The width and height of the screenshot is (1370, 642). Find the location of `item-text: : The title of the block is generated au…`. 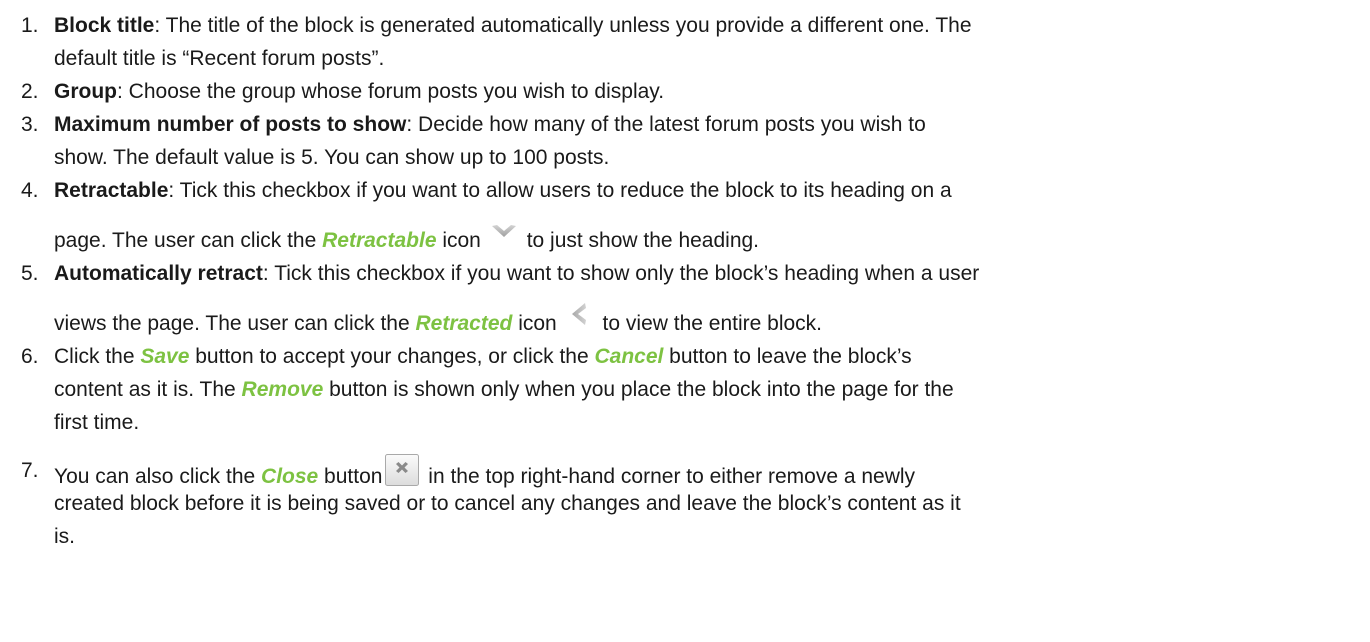

item-text: : The title of the block is generated au… is located at coordinates (563, 25).